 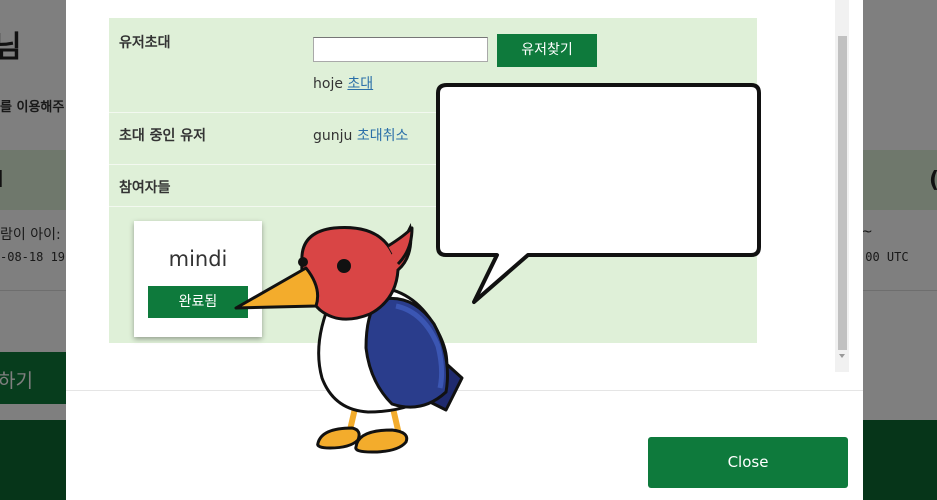 I want to click on pending-invites-label: 초대 중인 유저, so click(x=163, y=136).